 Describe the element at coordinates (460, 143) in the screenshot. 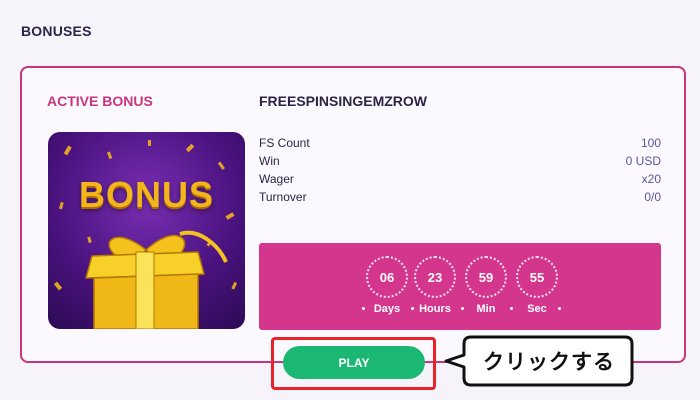

I see `stat-row-fs-count: FS Count 100` at that location.